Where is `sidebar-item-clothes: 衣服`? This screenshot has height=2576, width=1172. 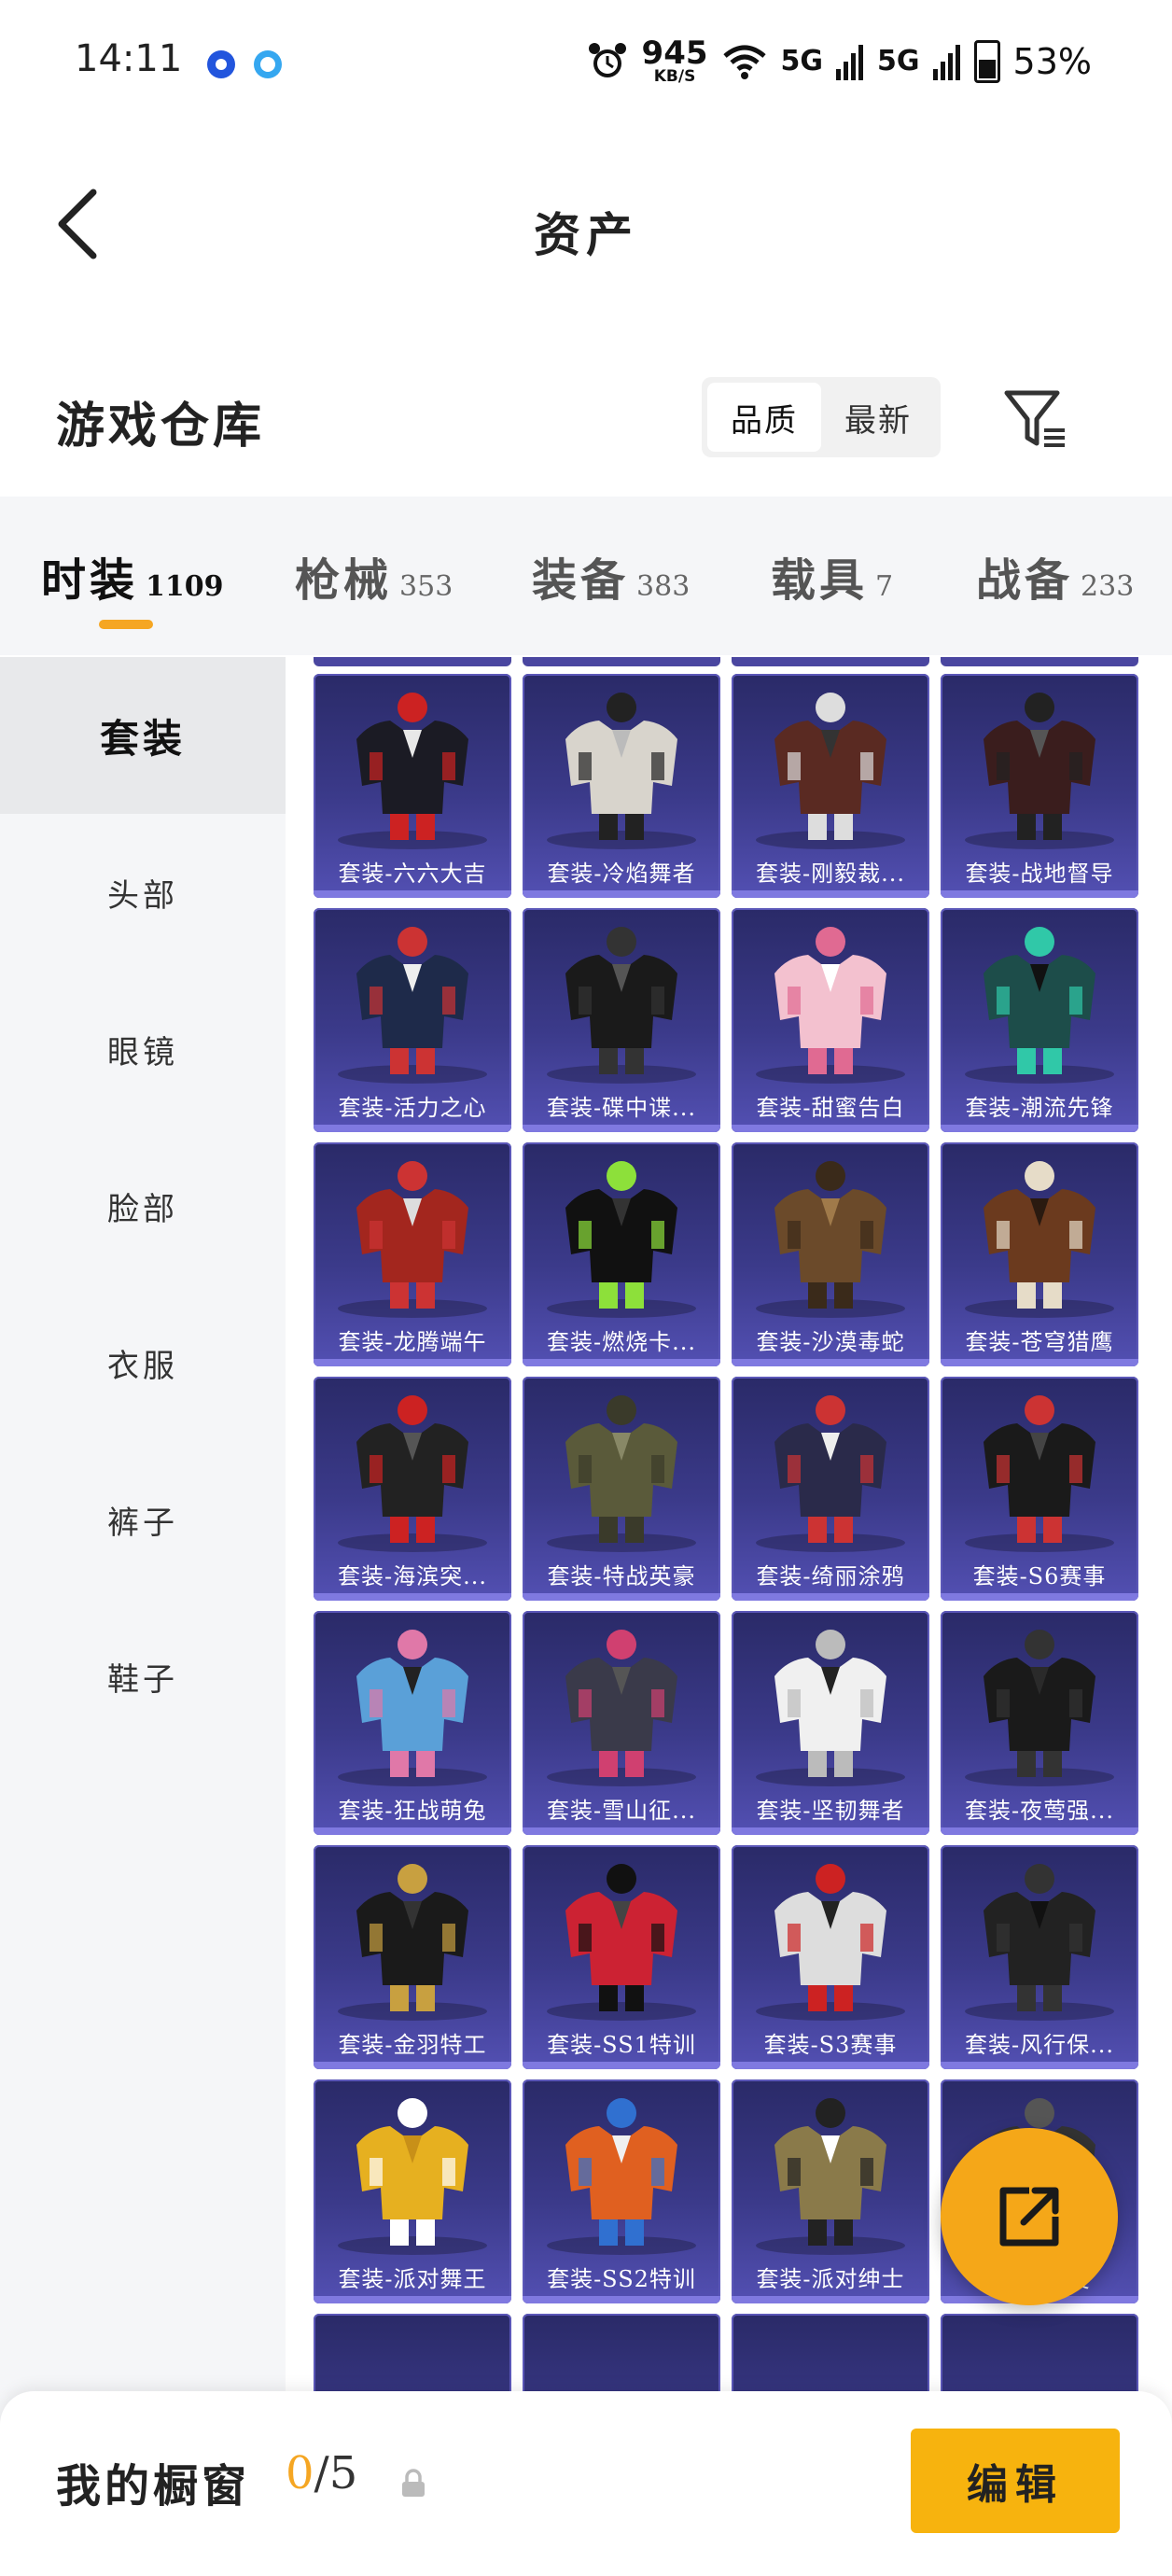 sidebar-item-clothes: 衣服 is located at coordinates (143, 1362).